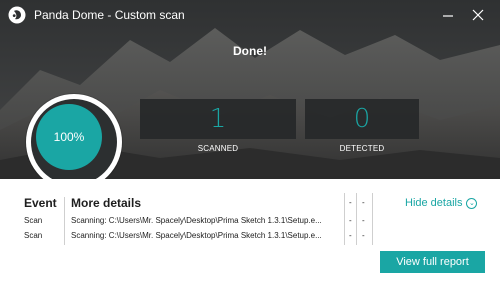 This screenshot has width=500, height=288. I want to click on close-button, so click(478, 15).